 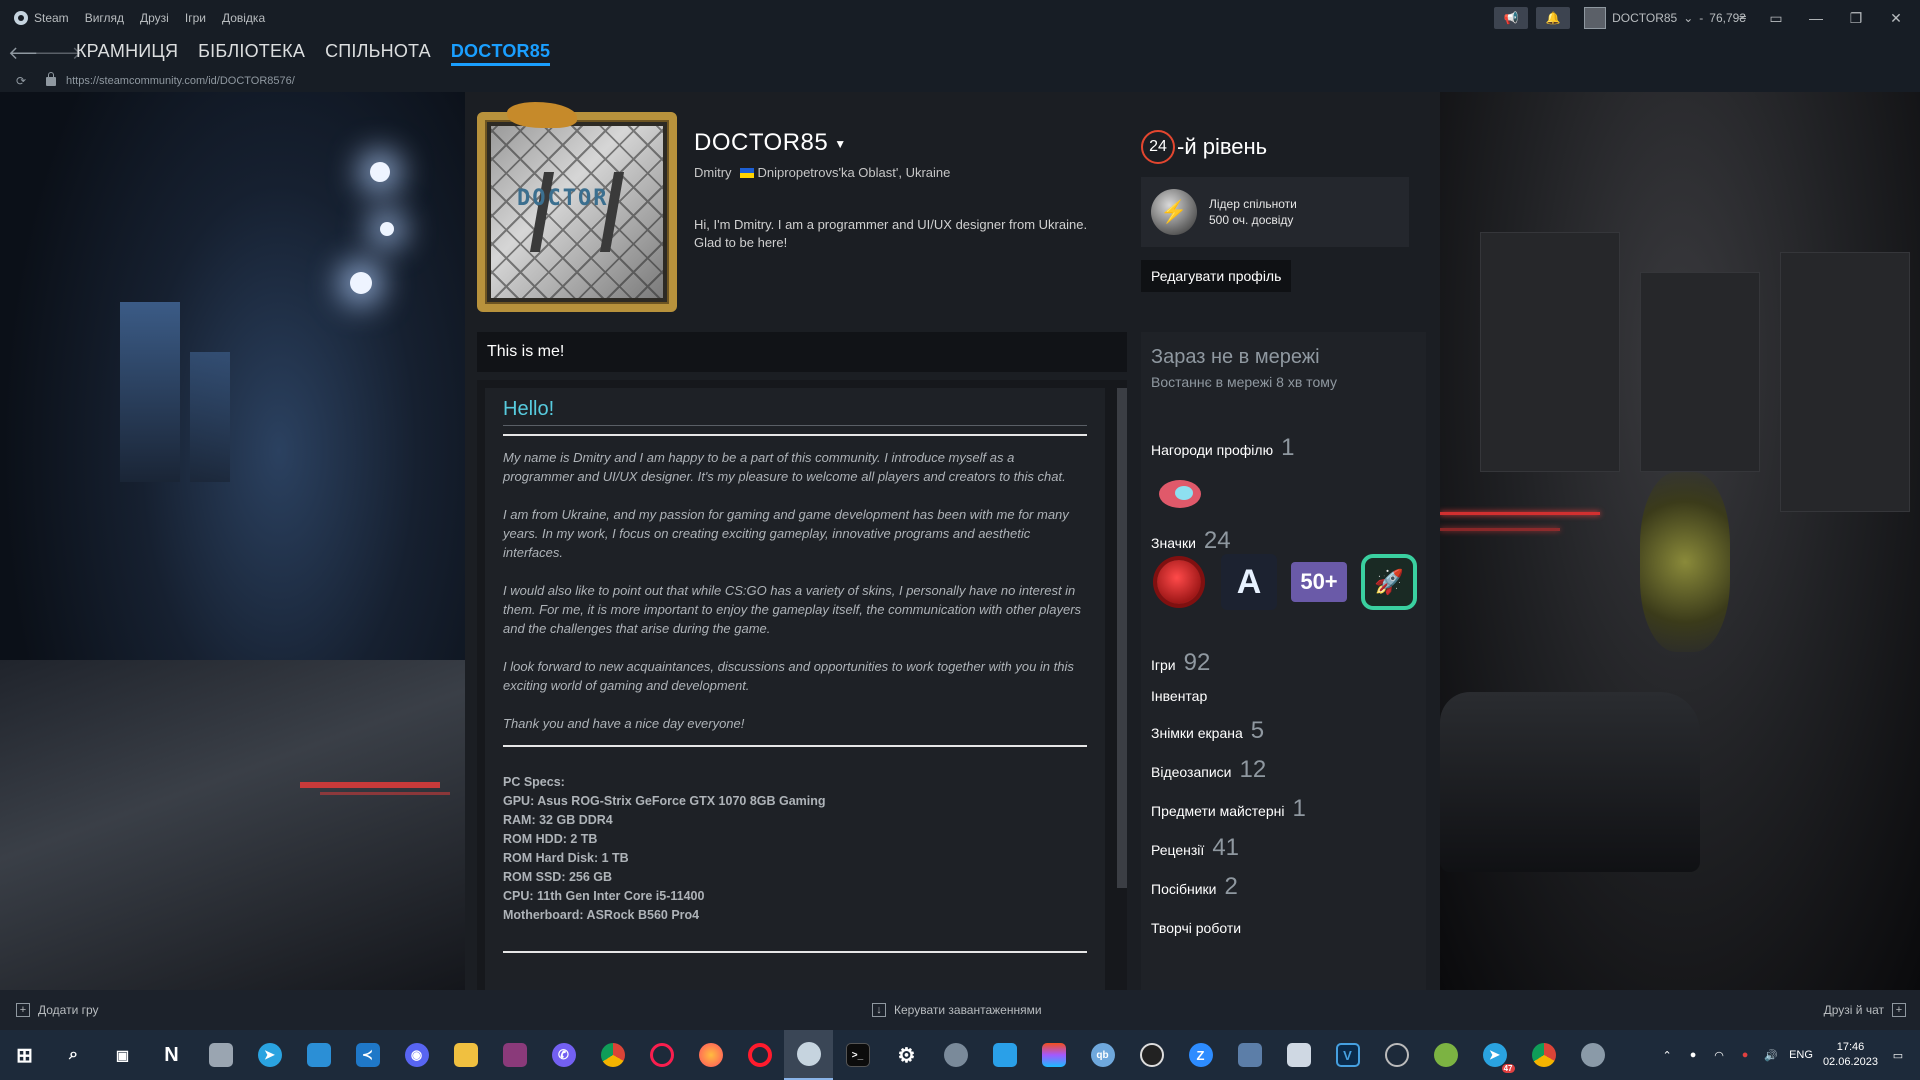 I want to click on friends-label: Друзі й чат, so click(x=1853, y=1010).